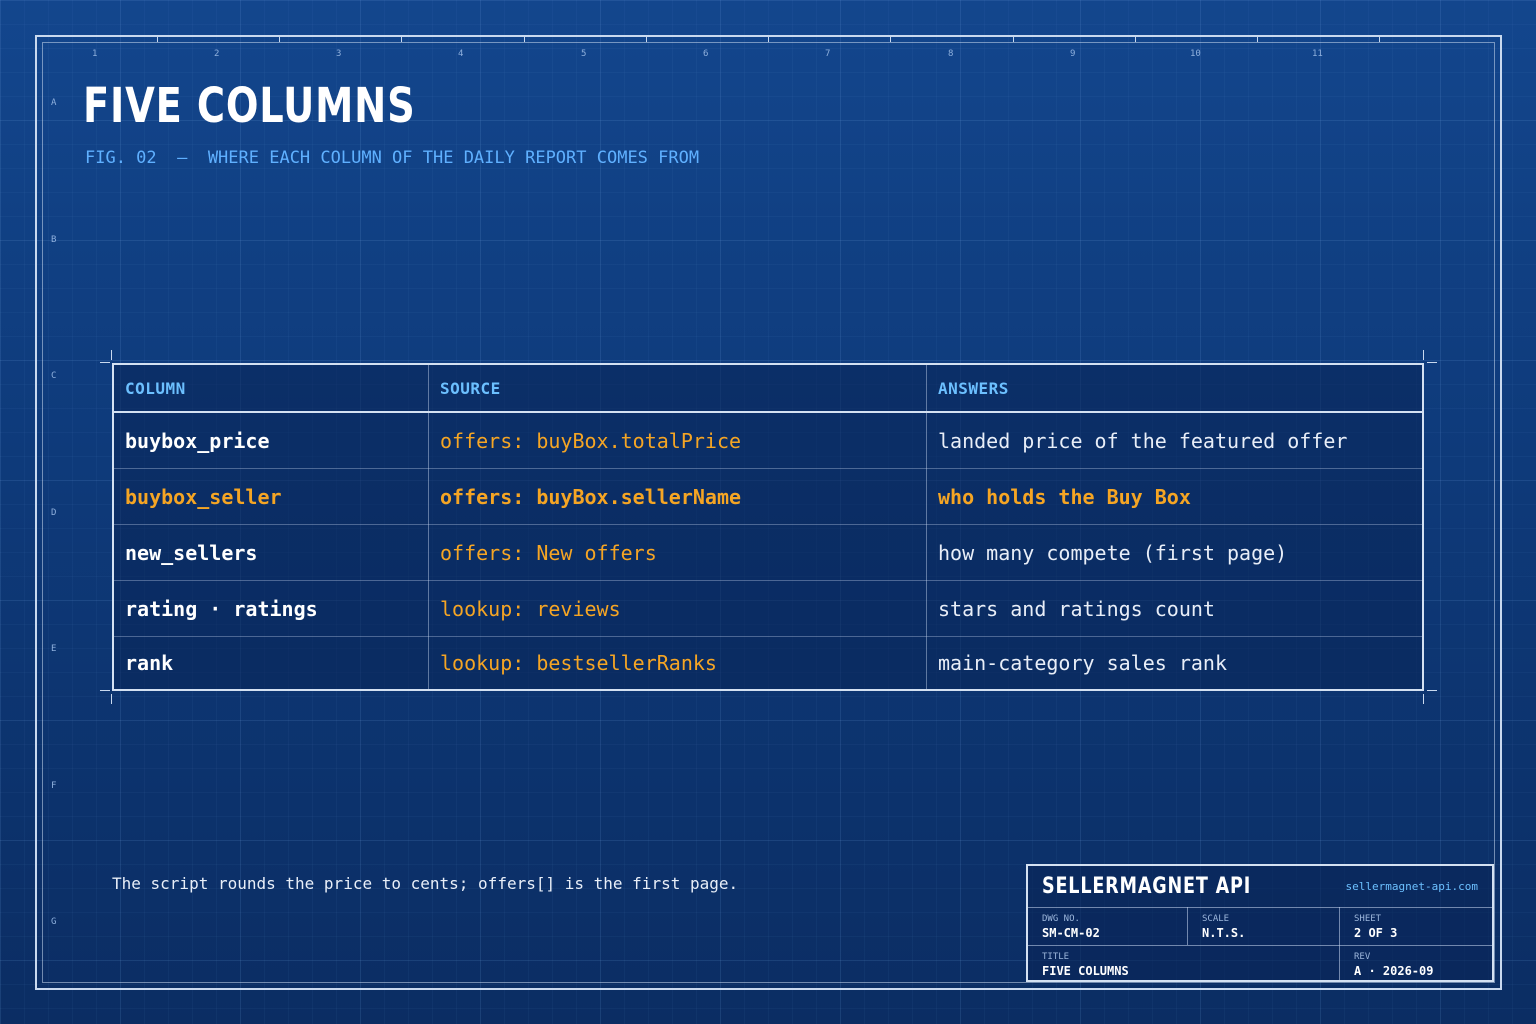 The image size is (1536, 1024). What do you see at coordinates (706, 54) in the screenshot?
I see `grid-column-number: 6` at bounding box center [706, 54].